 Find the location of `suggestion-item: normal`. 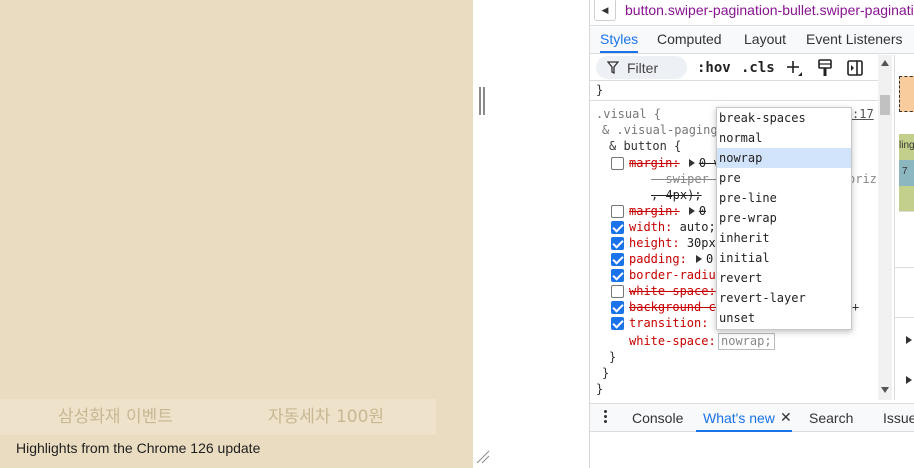

suggestion-item: normal is located at coordinates (784, 138).